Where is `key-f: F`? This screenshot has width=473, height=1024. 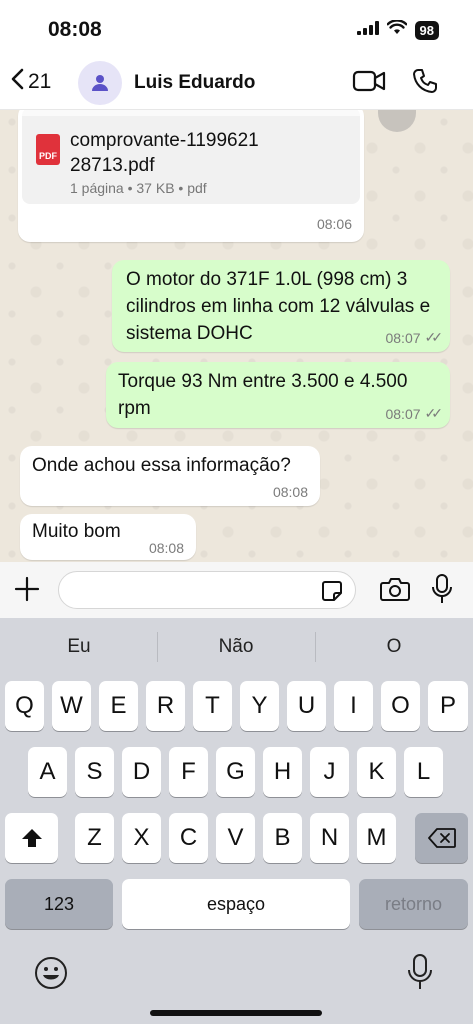
key-f: F is located at coordinates (188, 772).